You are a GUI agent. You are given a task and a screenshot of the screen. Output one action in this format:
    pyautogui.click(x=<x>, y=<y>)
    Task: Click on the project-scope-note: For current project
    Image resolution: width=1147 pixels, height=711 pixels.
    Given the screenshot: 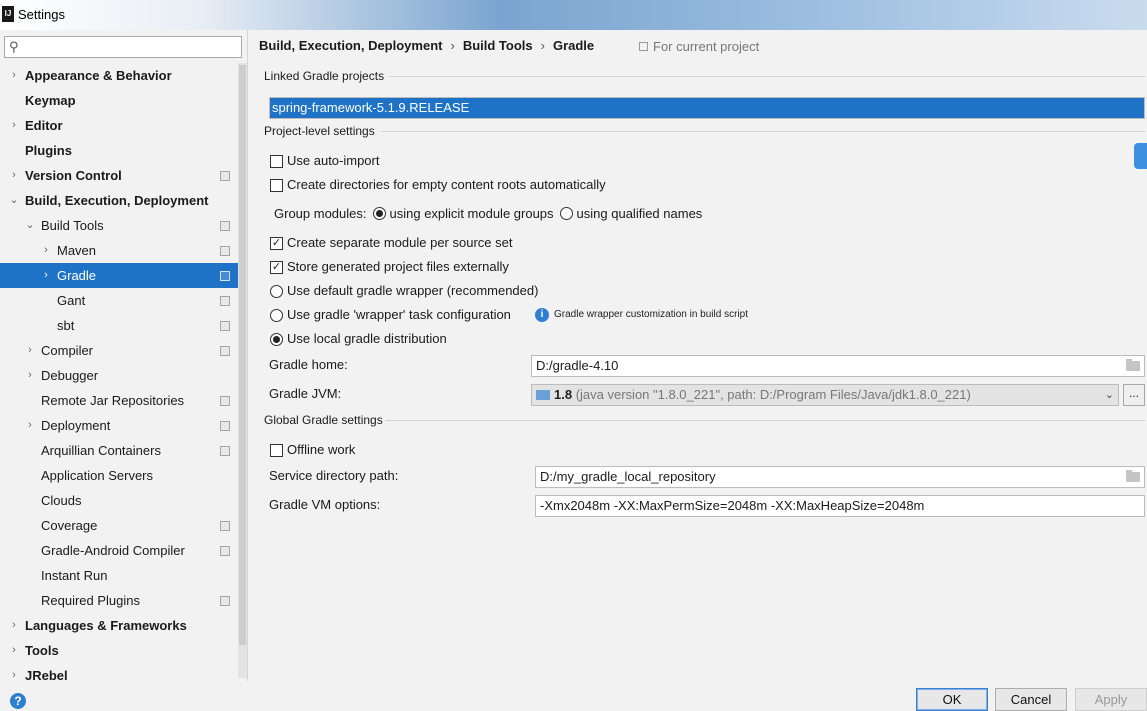 What is the action you would take?
    pyautogui.click(x=699, y=46)
    